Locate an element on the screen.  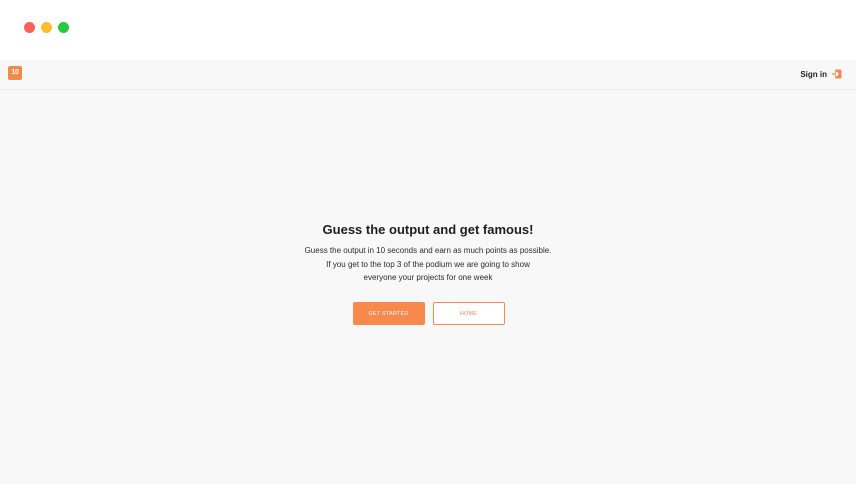
sign-in-icon is located at coordinates (837, 74).